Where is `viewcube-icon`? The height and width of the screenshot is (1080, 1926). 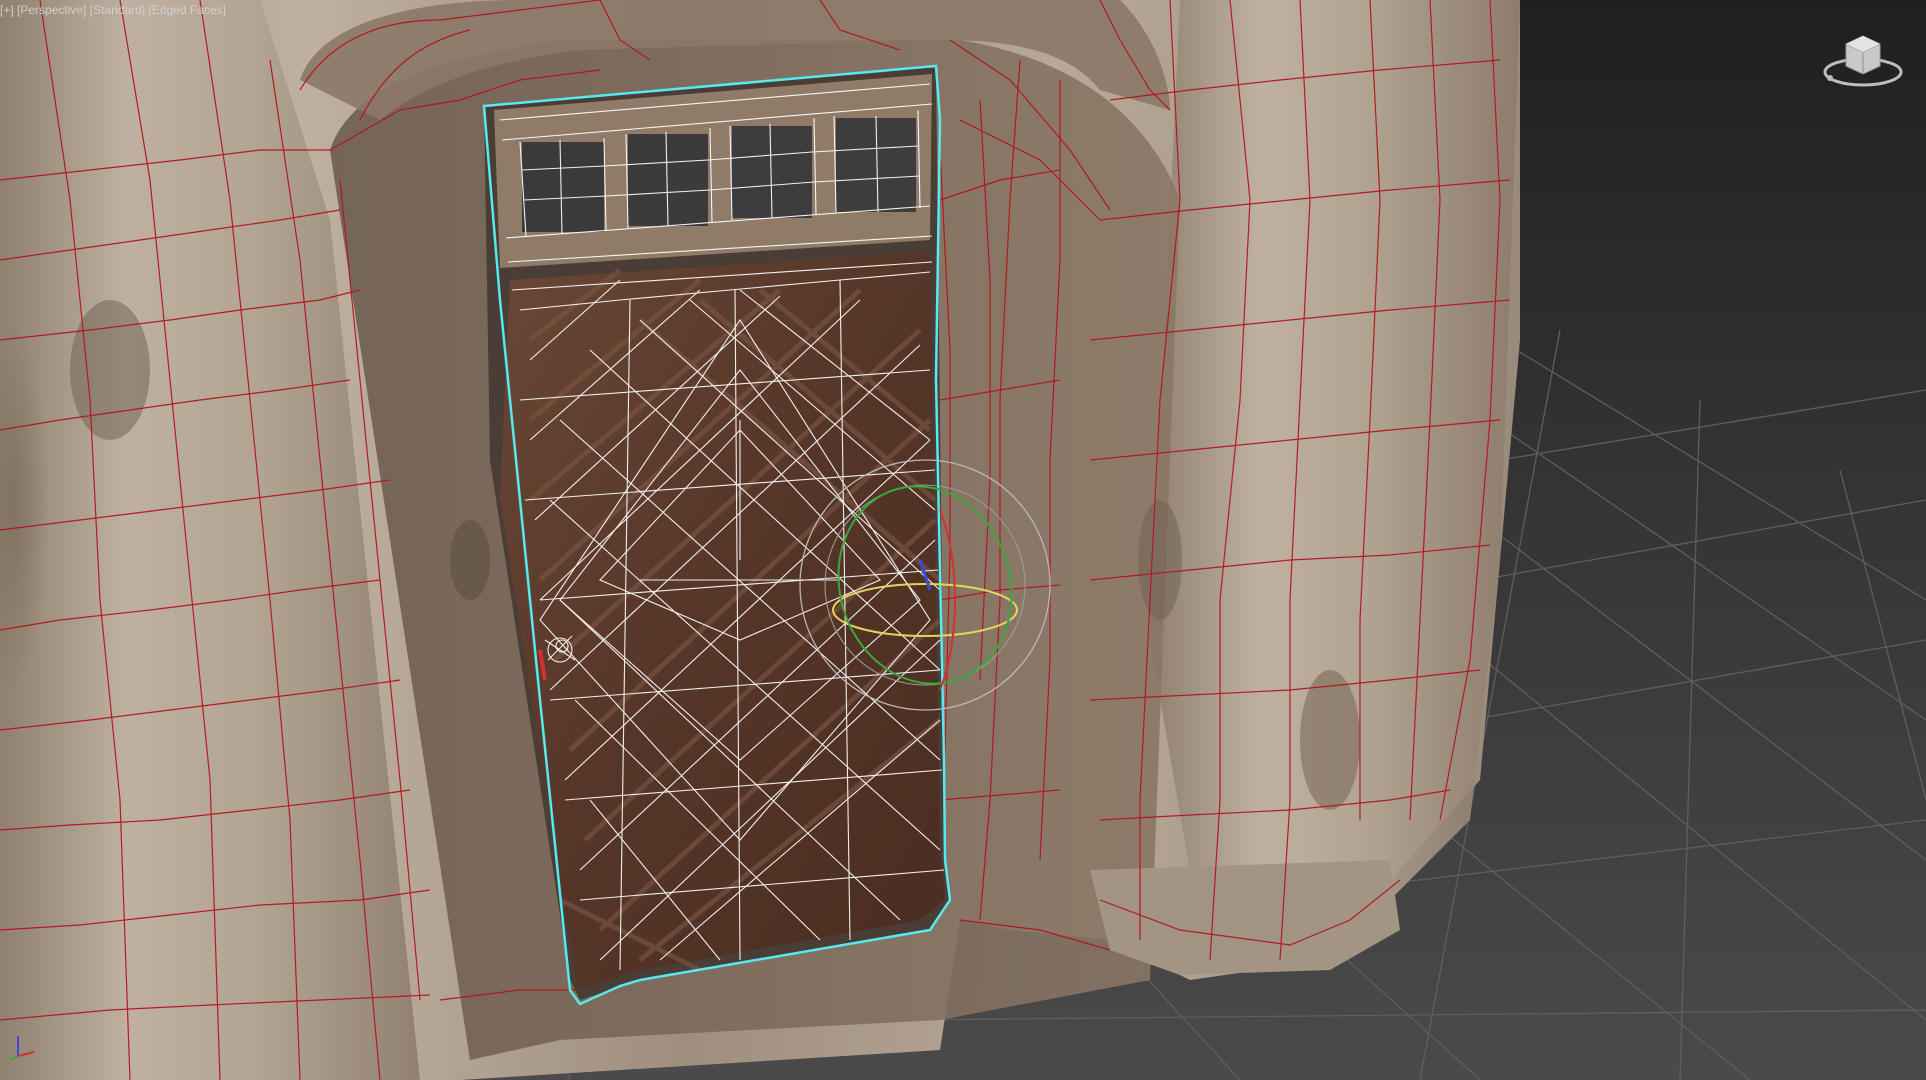
viewcube-icon is located at coordinates (1863, 61).